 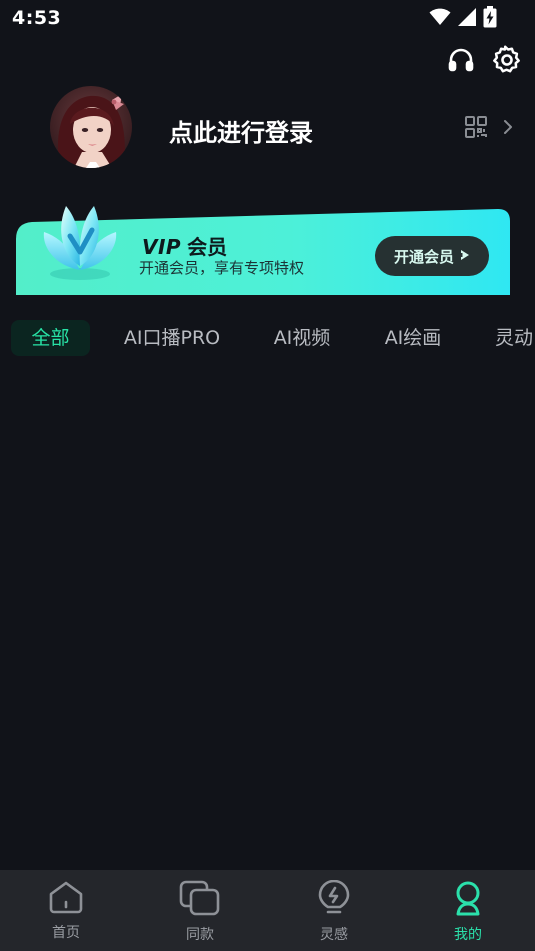 What do you see at coordinates (440, 19) in the screenshot?
I see `wifi-icon` at bounding box center [440, 19].